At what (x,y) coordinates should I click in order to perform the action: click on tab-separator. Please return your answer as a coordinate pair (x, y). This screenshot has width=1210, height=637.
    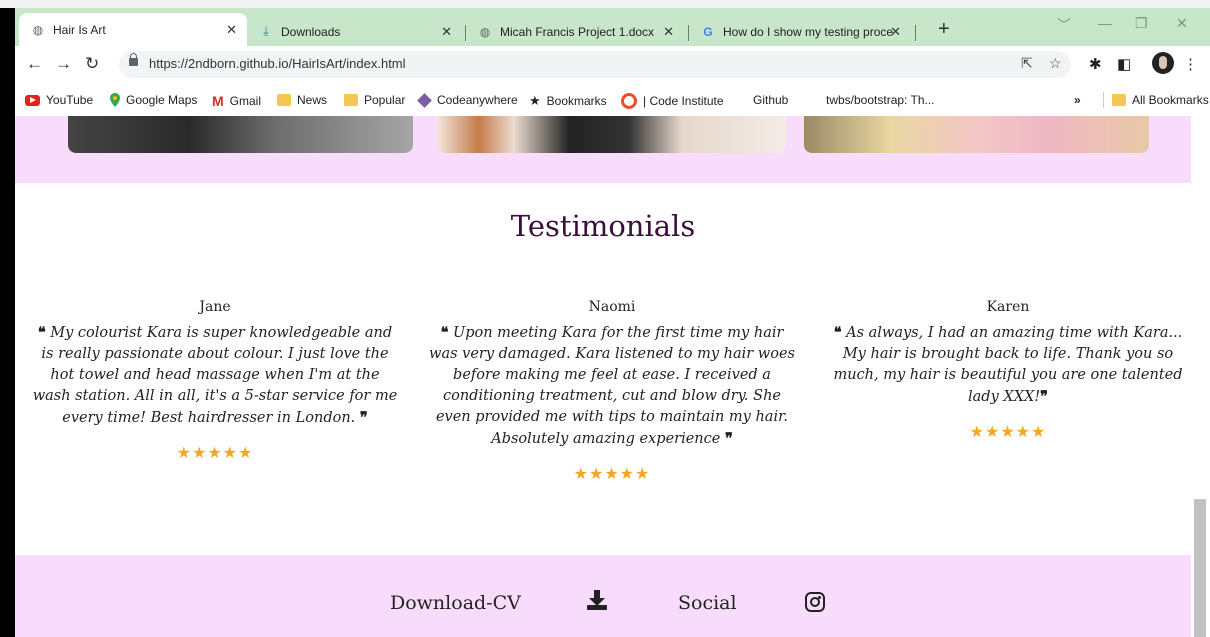
    Looking at the image, I should click on (915, 33).